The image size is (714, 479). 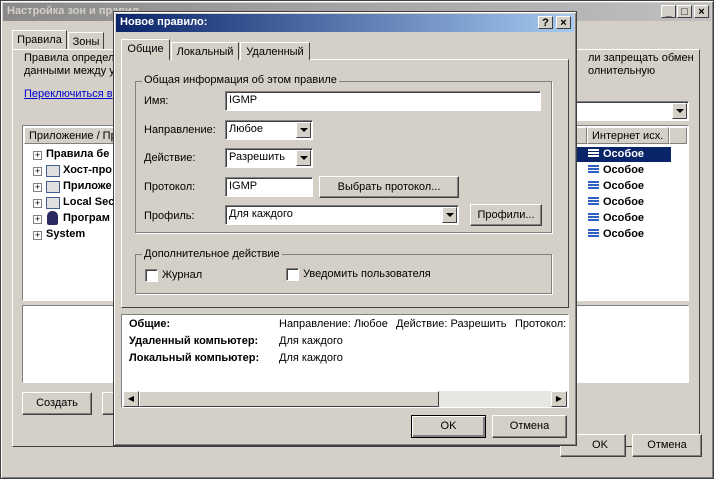 I want to click on profile-select: Для каждого, so click(x=342, y=215).